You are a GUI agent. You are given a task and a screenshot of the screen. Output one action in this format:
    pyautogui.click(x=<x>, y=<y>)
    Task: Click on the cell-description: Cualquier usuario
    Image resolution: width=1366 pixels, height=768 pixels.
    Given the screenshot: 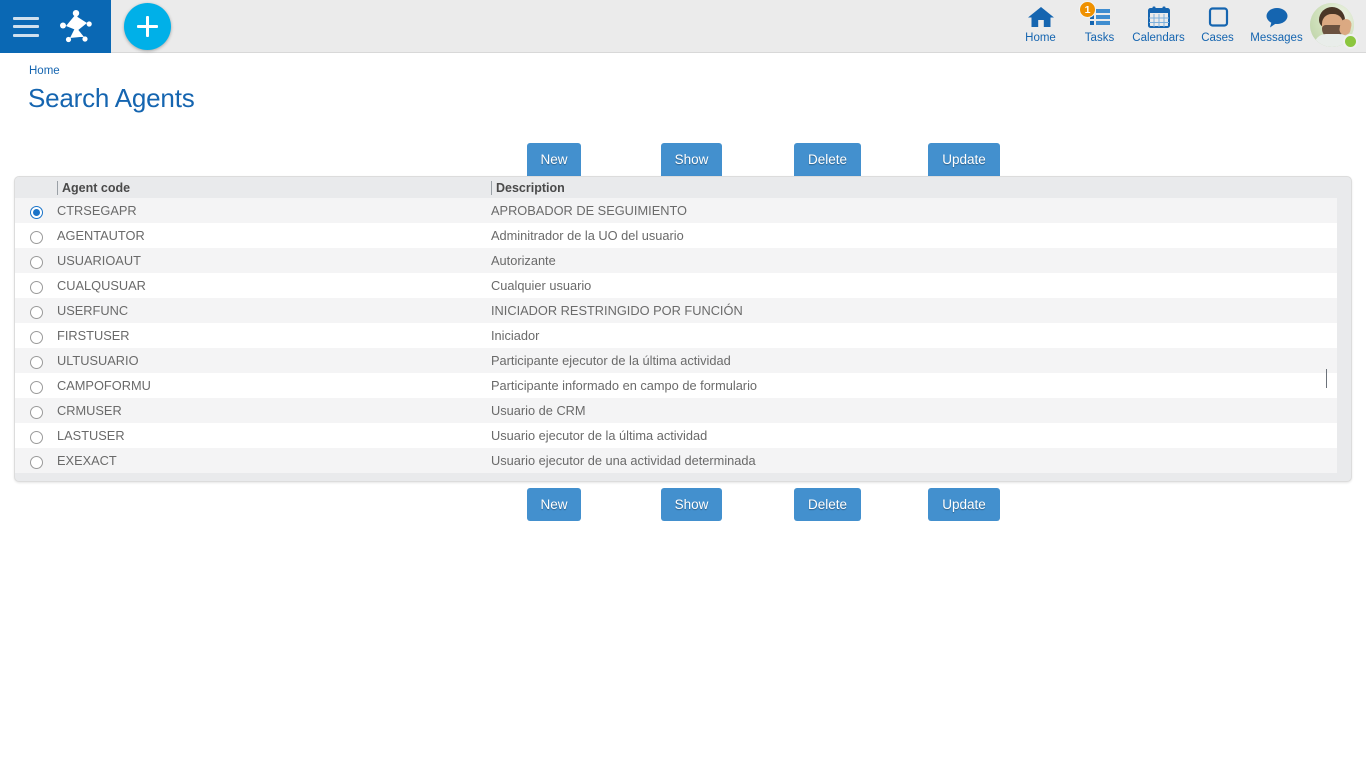 What is the action you would take?
    pyautogui.click(x=914, y=285)
    